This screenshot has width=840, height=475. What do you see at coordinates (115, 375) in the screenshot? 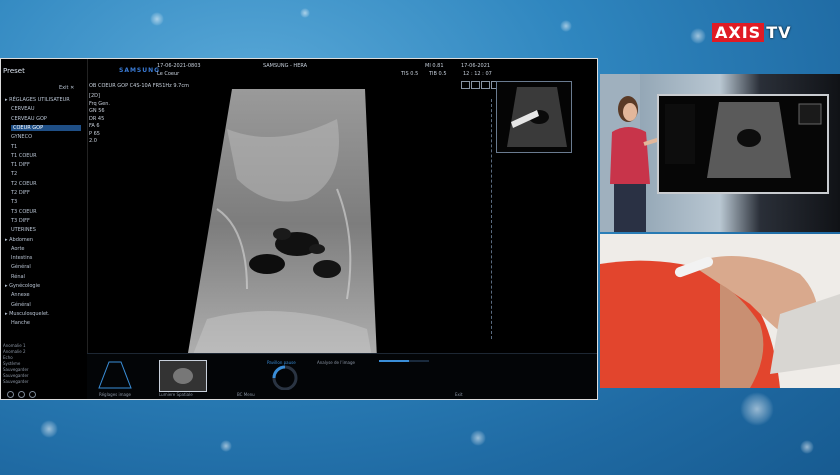
I see `probe-preset-thumbnail` at bounding box center [115, 375].